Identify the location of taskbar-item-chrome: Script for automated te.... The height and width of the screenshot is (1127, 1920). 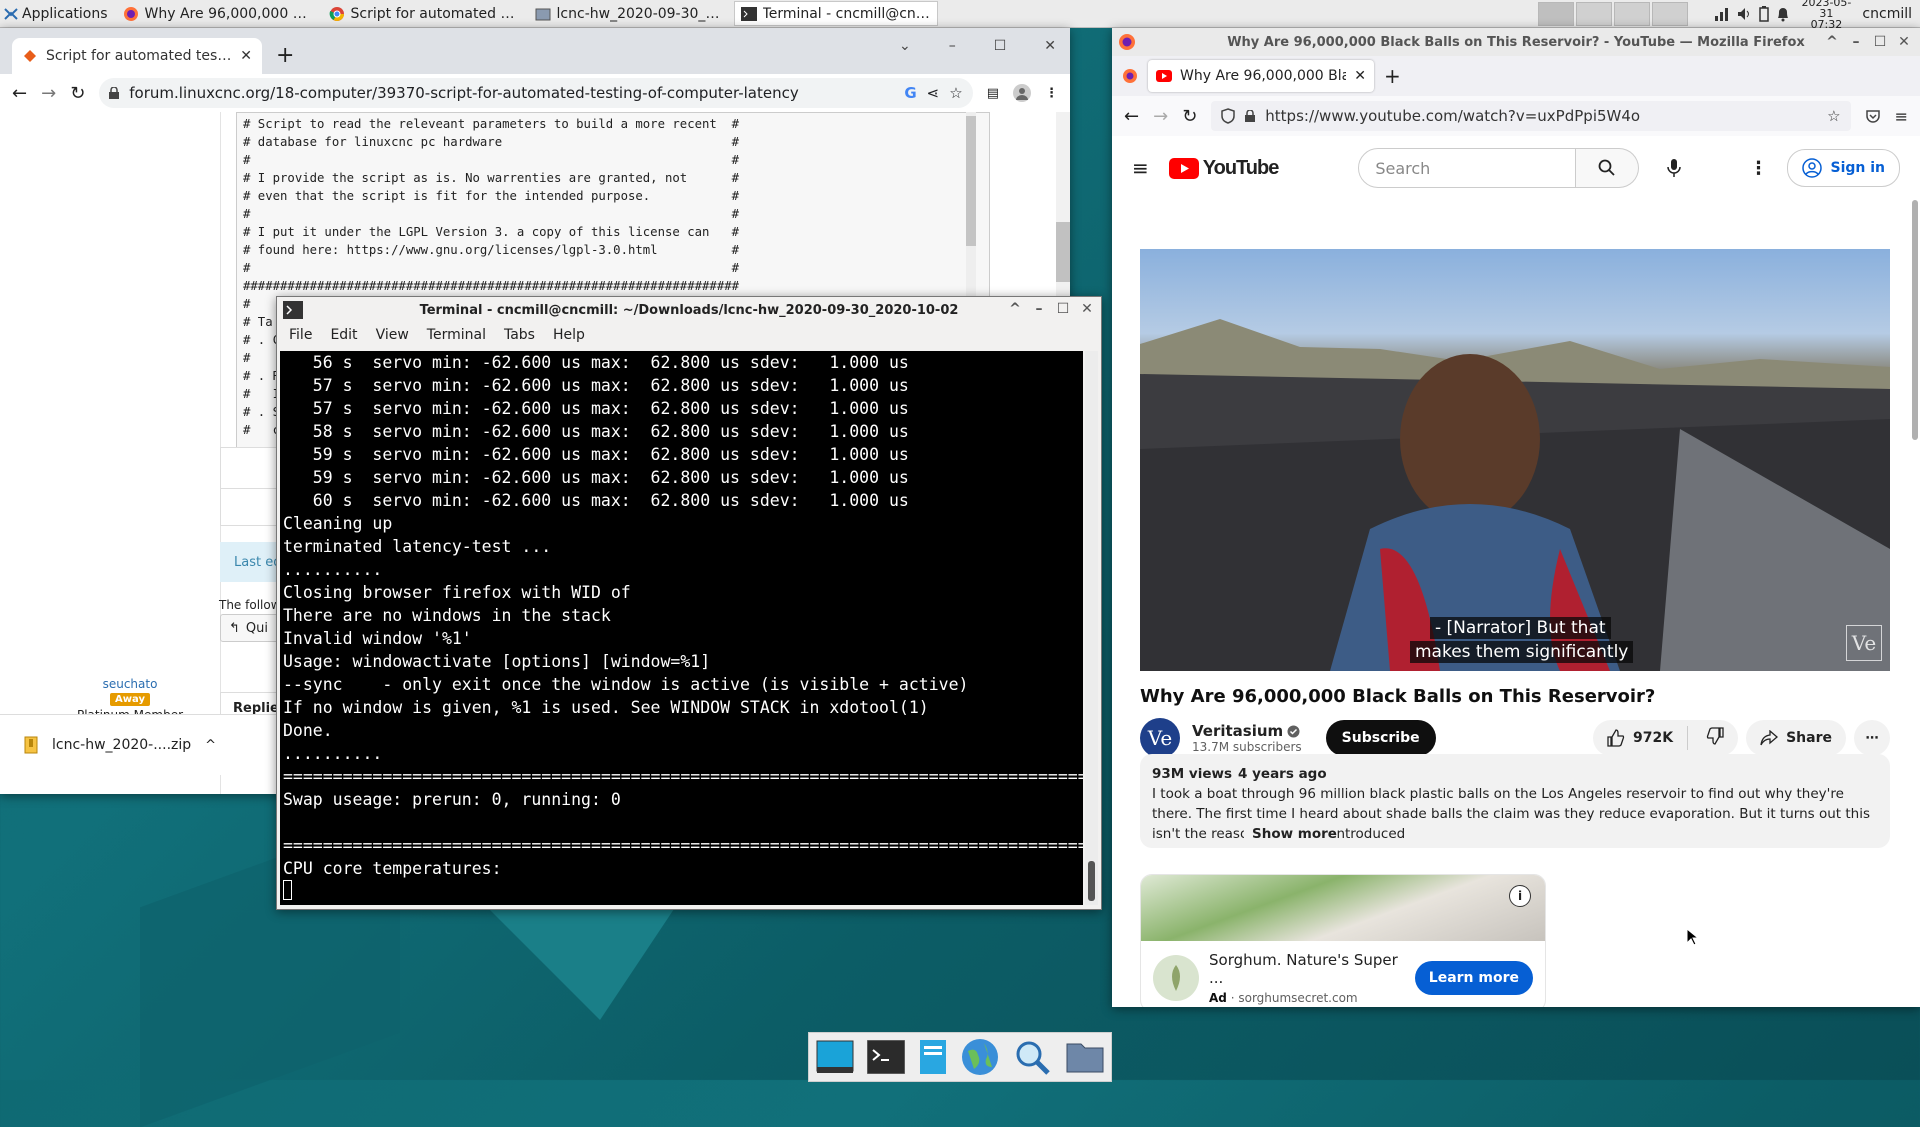
(424, 13).